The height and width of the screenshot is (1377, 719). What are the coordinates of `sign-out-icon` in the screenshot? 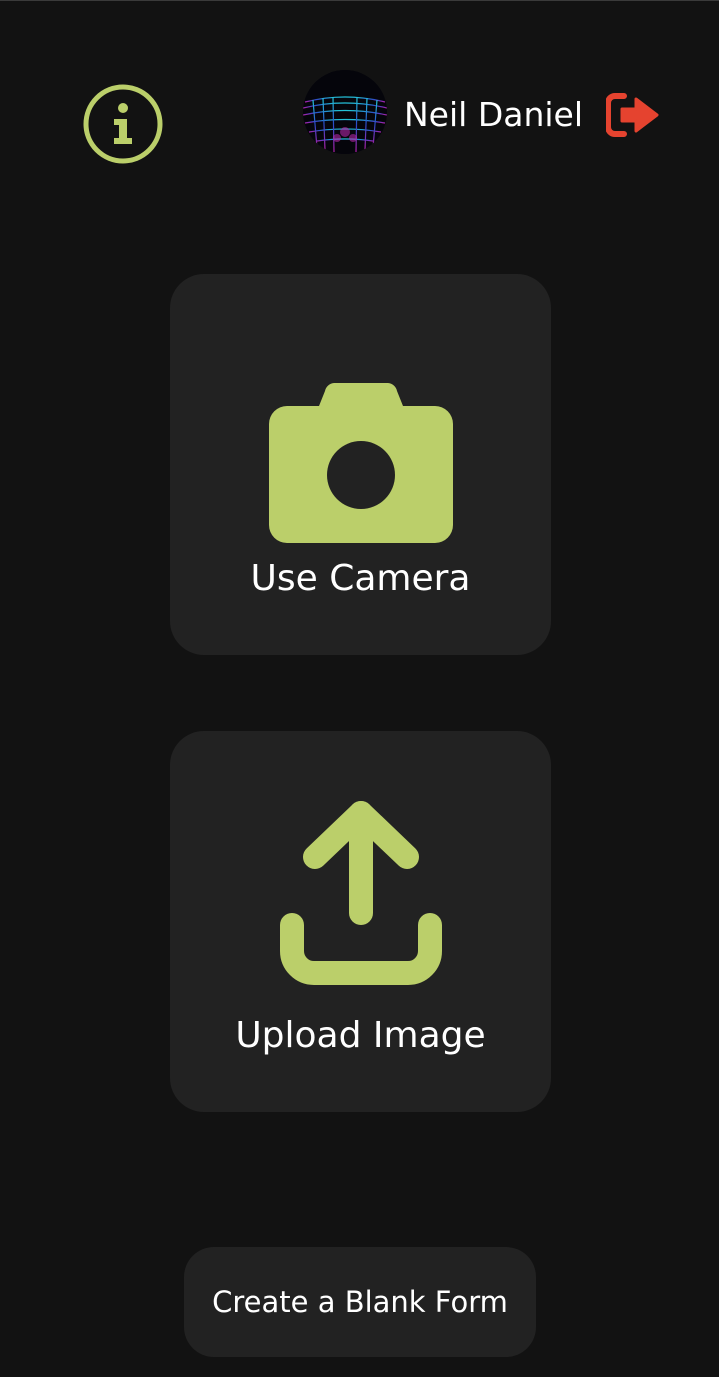 It's located at (632, 115).